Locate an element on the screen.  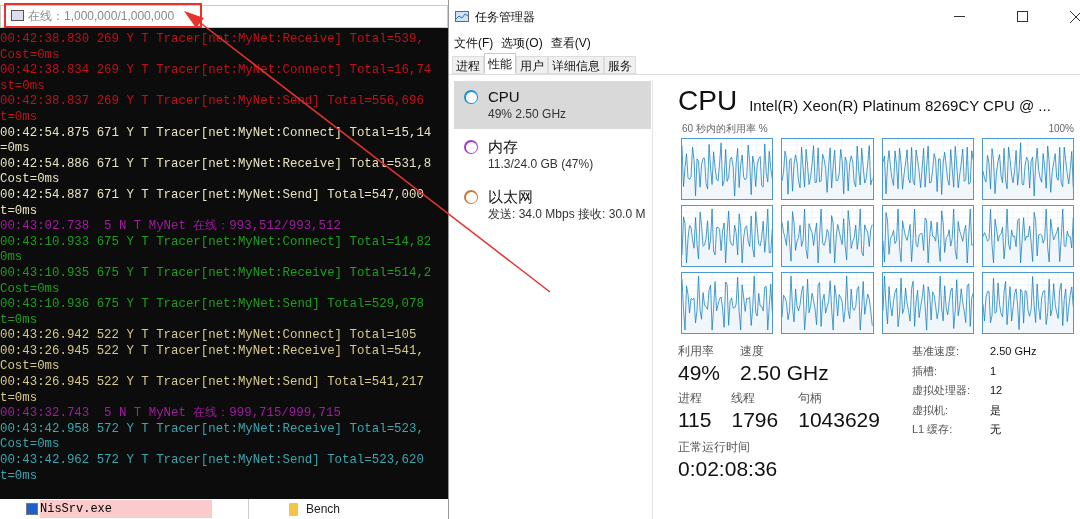
resource-name: 以太网 is located at coordinates (511, 196).